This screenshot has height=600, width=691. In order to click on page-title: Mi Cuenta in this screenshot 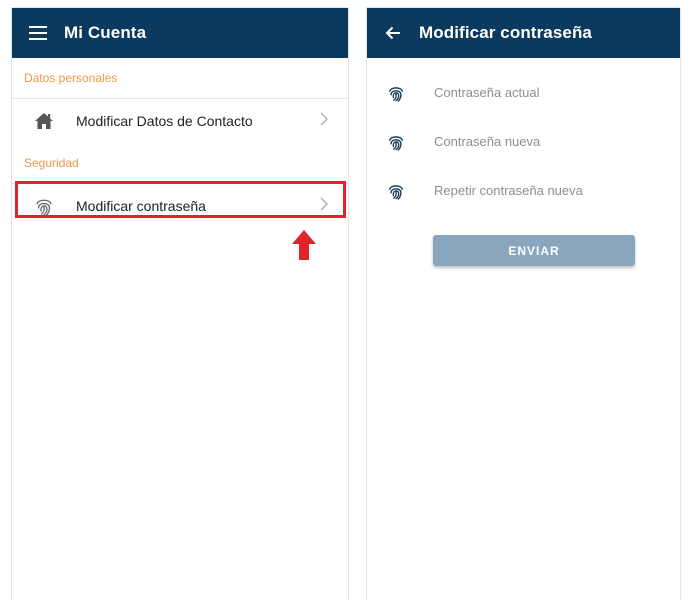, I will do `click(105, 32)`.